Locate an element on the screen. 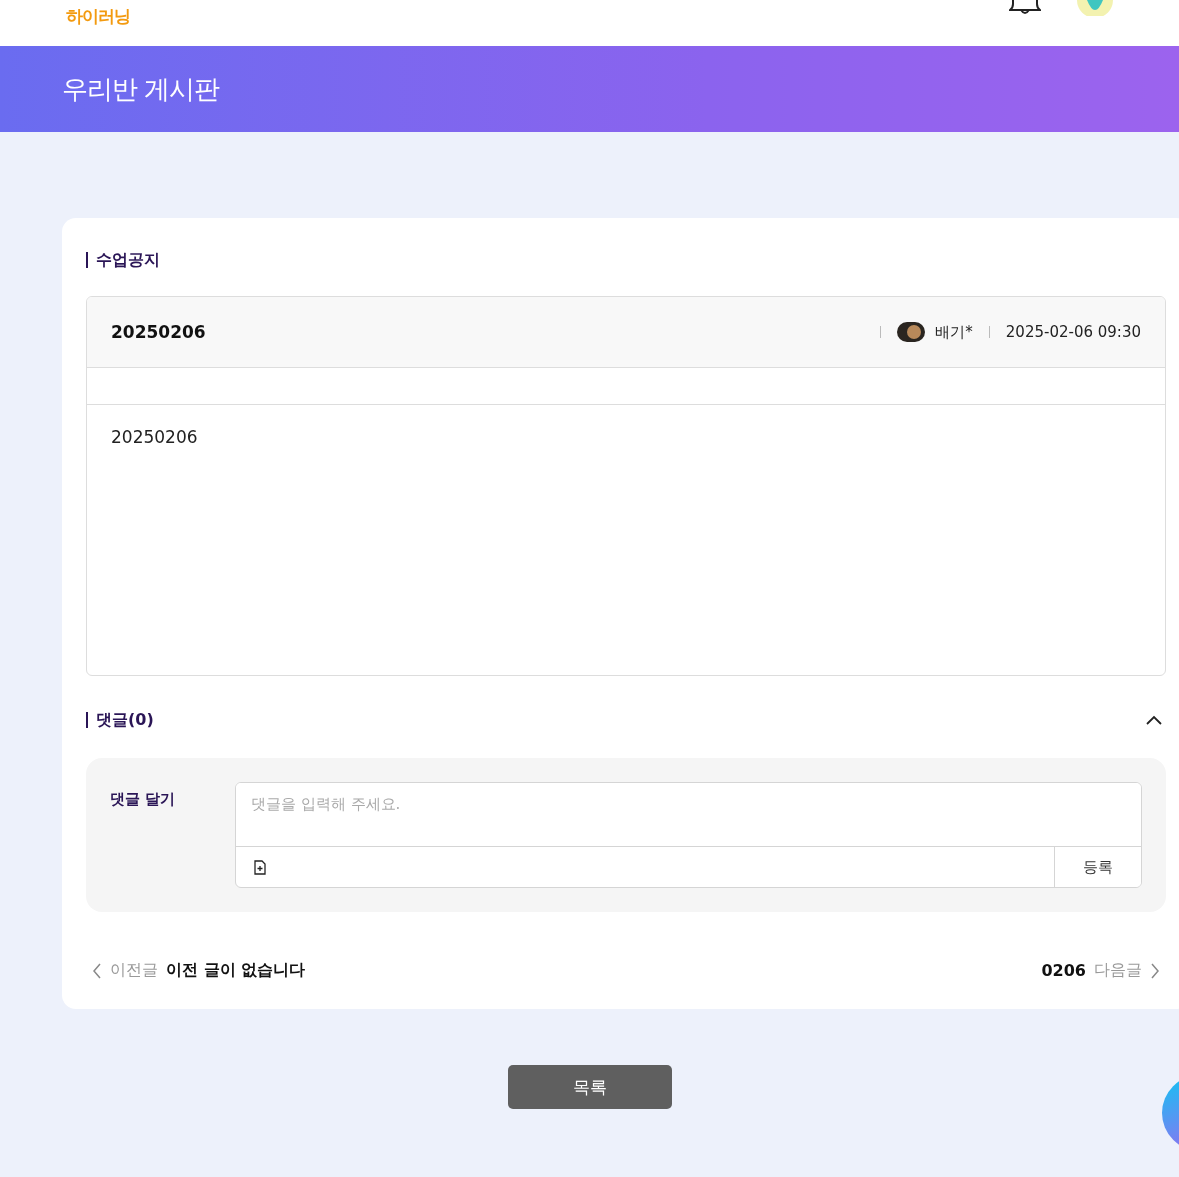  author-name: 배기* is located at coordinates (954, 332).